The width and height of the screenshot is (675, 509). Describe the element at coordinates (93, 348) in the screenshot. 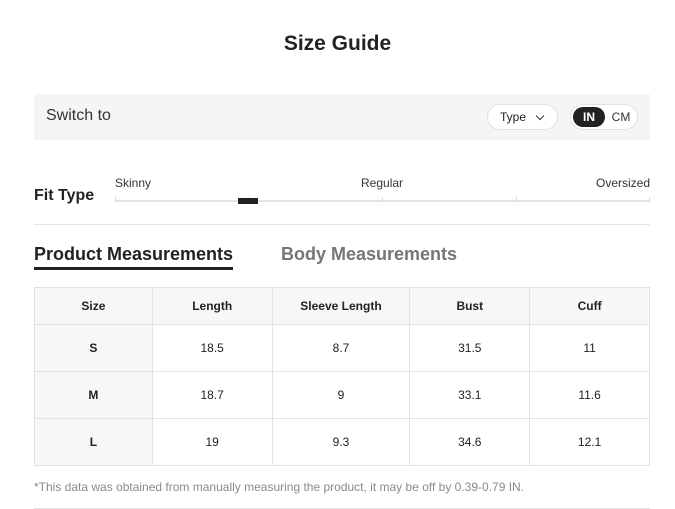

I see `size-cell: S` at that location.